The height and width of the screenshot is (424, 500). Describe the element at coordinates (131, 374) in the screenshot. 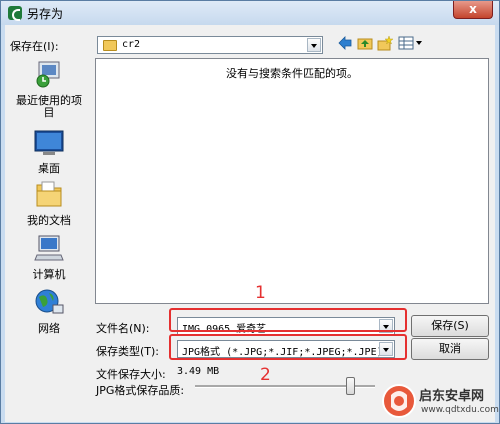

I see `file-size-label: 文件保存大小:` at that location.